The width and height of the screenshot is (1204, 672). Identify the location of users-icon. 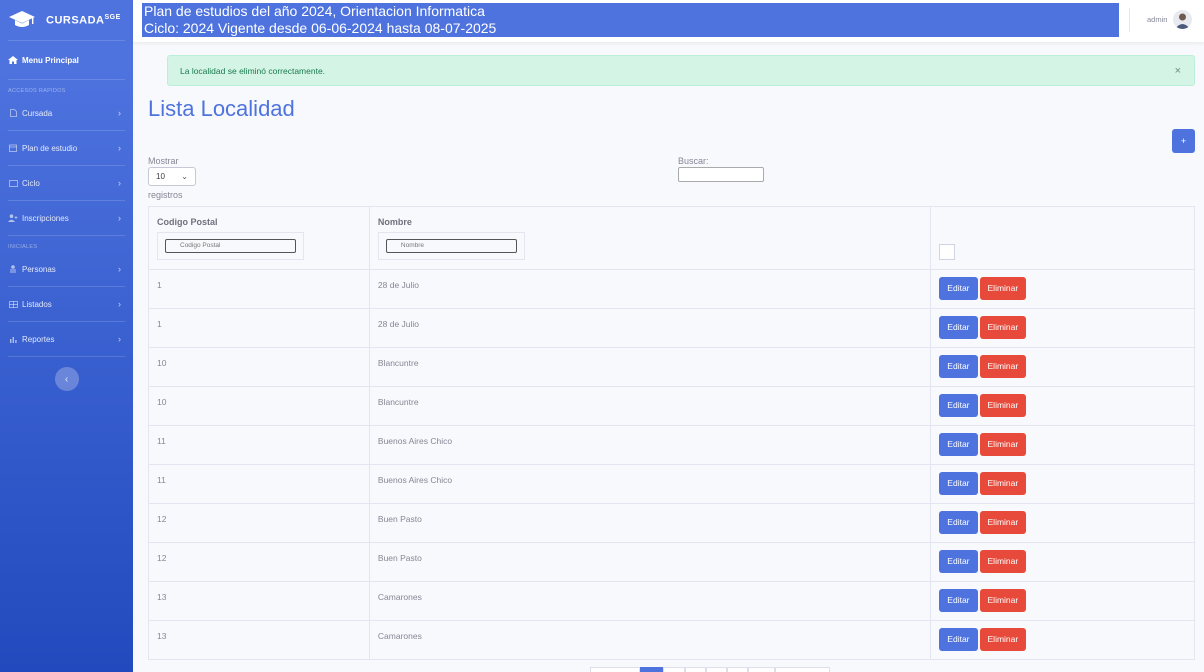
(13, 269).